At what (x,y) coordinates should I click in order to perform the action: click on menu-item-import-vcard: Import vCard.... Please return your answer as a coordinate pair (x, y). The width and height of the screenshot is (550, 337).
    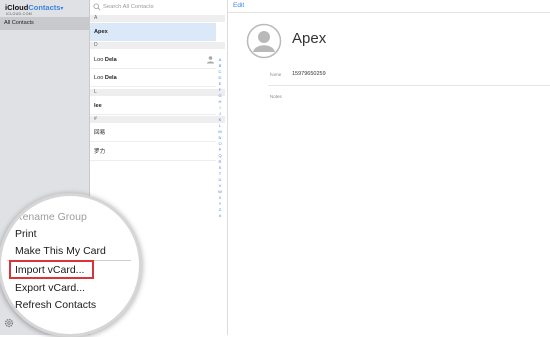
    Looking at the image, I should click on (49, 270).